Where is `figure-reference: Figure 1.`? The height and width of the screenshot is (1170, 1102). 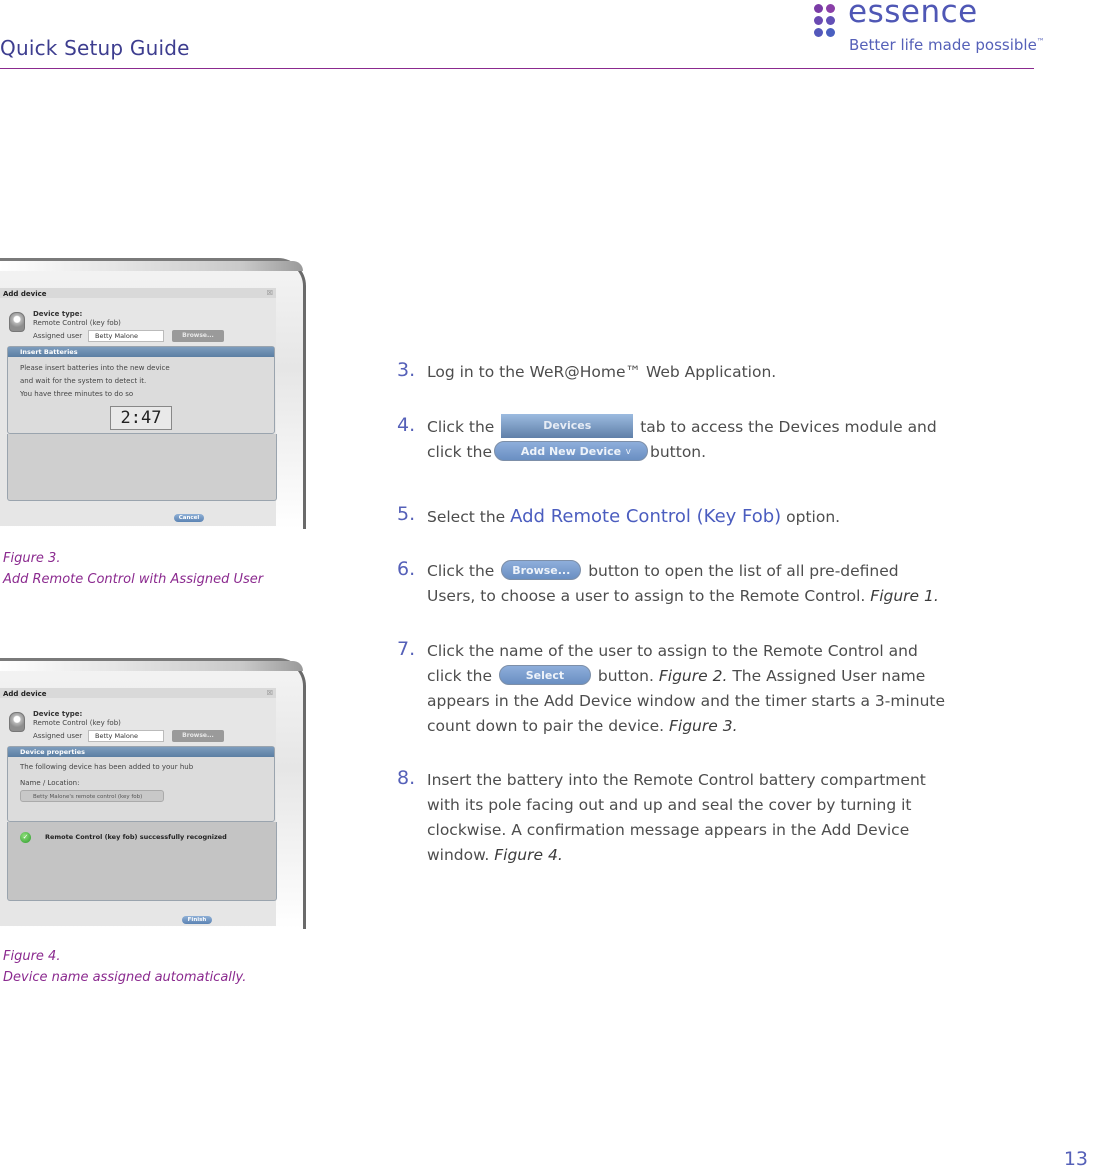
figure-reference: Figure 1. is located at coordinates (904, 596).